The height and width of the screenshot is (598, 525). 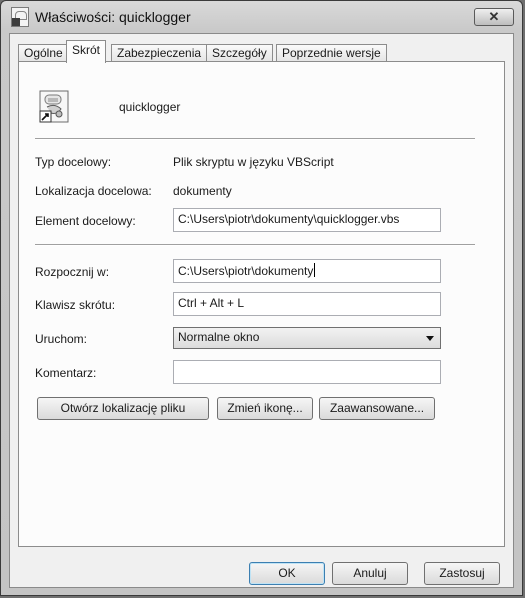 What do you see at coordinates (93, 191) in the screenshot?
I see `target-location-label: Lokalizacja docelowa:` at bounding box center [93, 191].